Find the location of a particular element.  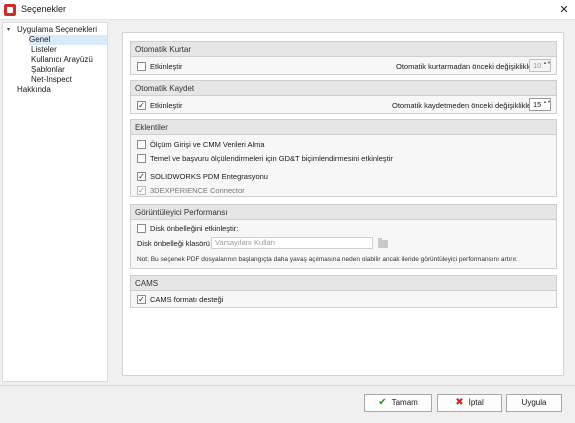

checkbox-label: Disk önbelleğini etkinleştir: is located at coordinates (194, 228).